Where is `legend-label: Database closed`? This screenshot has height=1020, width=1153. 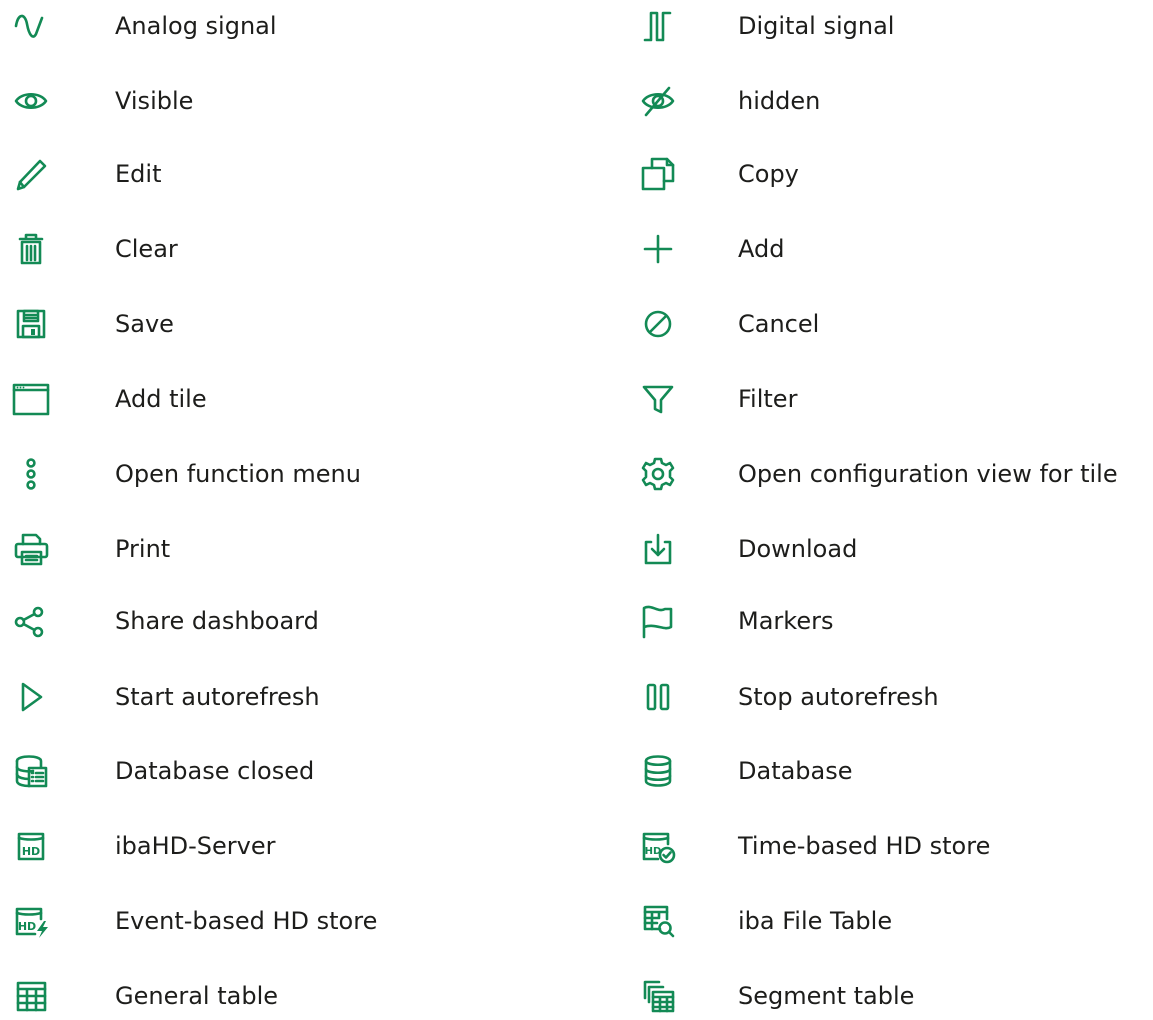 legend-label: Database closed is located at coordinates (215, 771).